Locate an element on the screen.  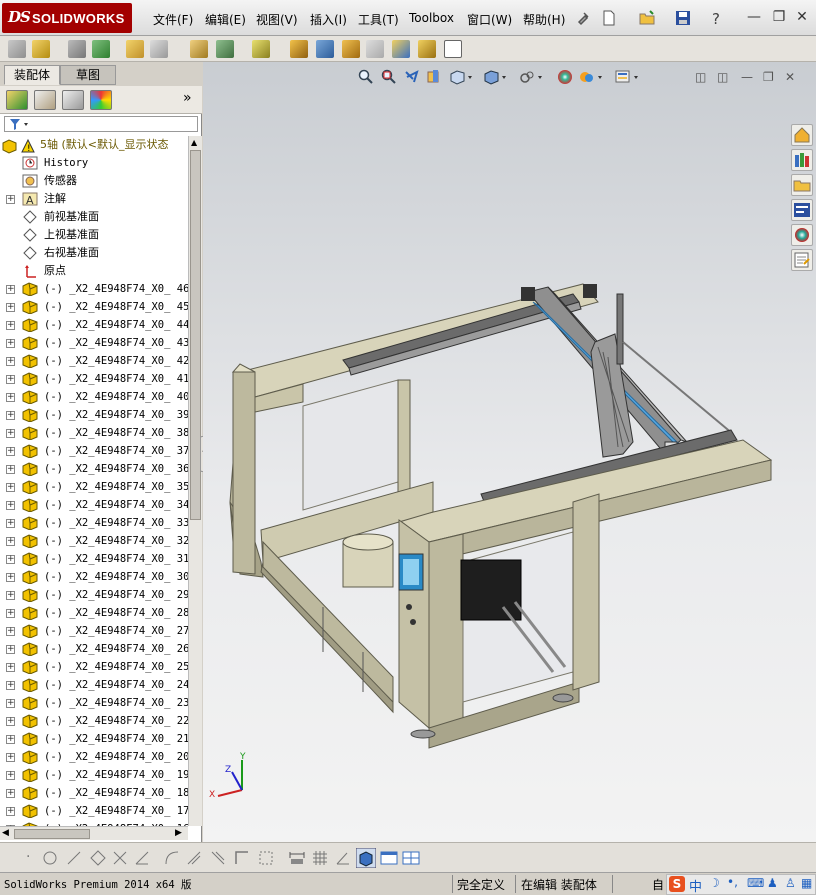
tree-item-part: + (-) _X2_4E948F74_X0_ 38< is located at coordinates (94, 433).